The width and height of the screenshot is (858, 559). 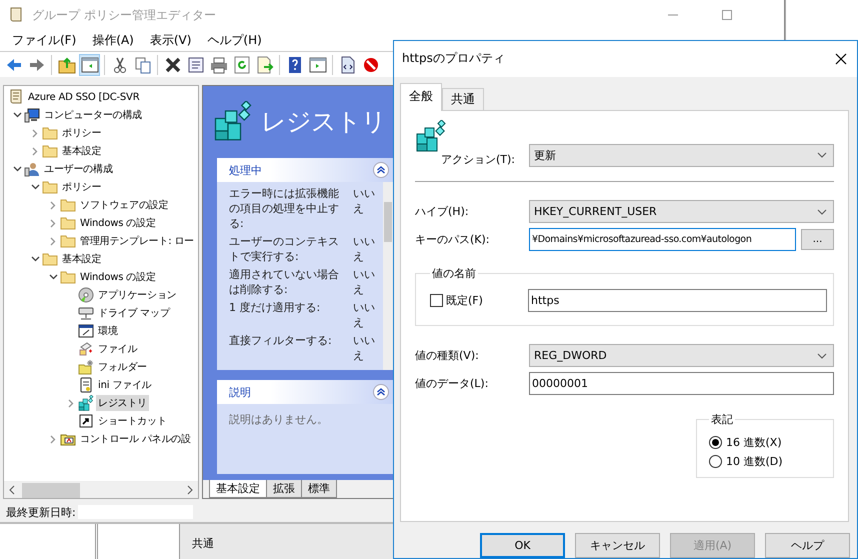 I want to click on vertical-scrollbar, so click(x=388, y=276).